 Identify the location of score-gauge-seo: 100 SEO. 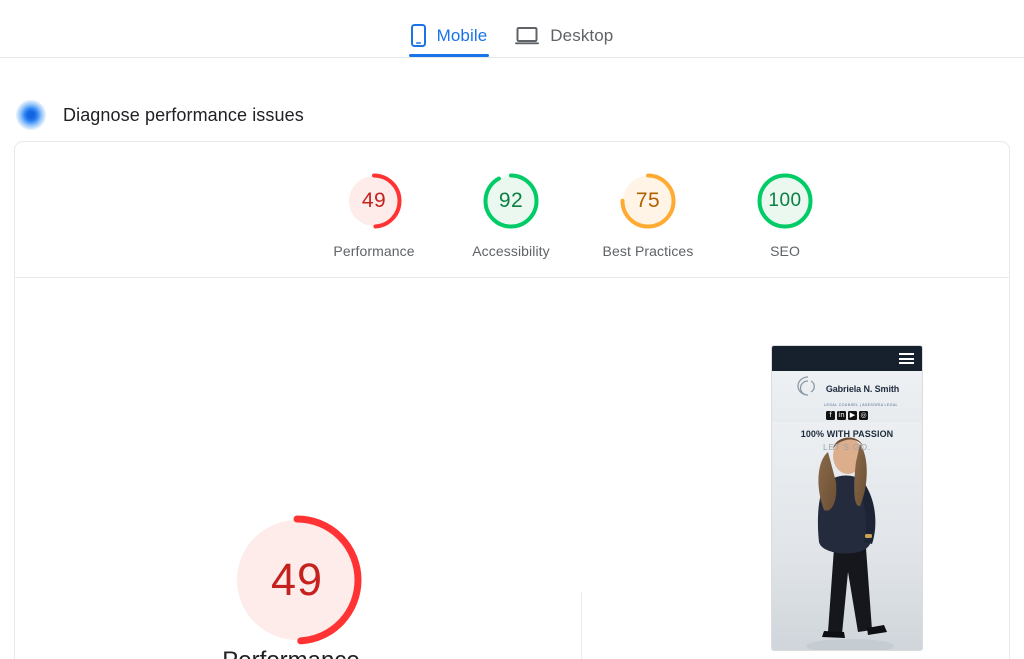
(785, 215).